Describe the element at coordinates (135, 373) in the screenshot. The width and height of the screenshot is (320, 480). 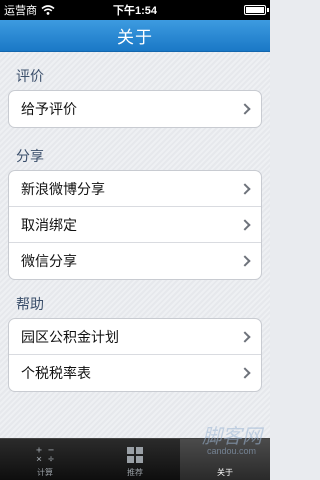
I see `row-tax-rate-table: 个税税率表` at that location.